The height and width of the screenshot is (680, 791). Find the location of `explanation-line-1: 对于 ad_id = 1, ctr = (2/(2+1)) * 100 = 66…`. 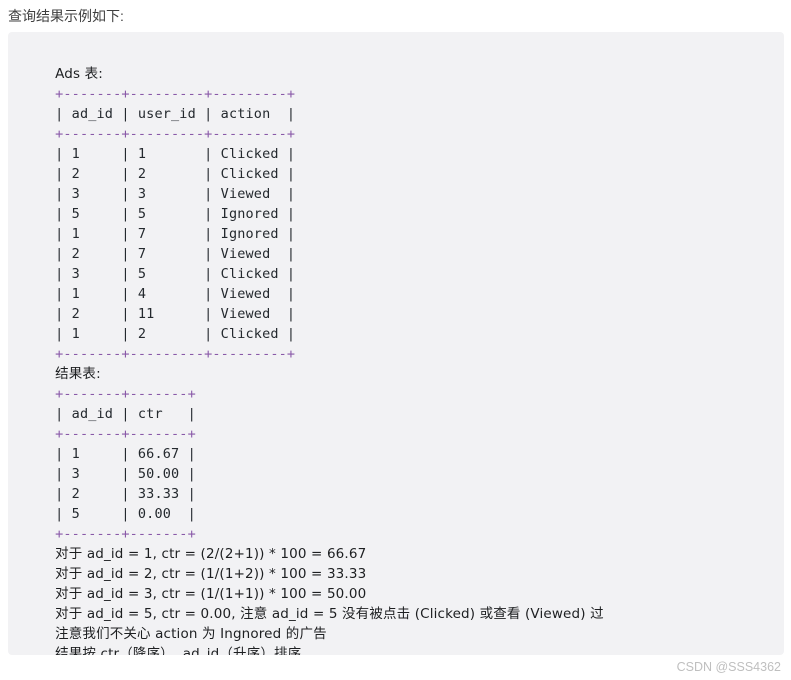

explanation-line-1: 对于 ad_id = 1, ctr = (2/(2+1)) * 100 = 66… is located at coordinates (211, 554).